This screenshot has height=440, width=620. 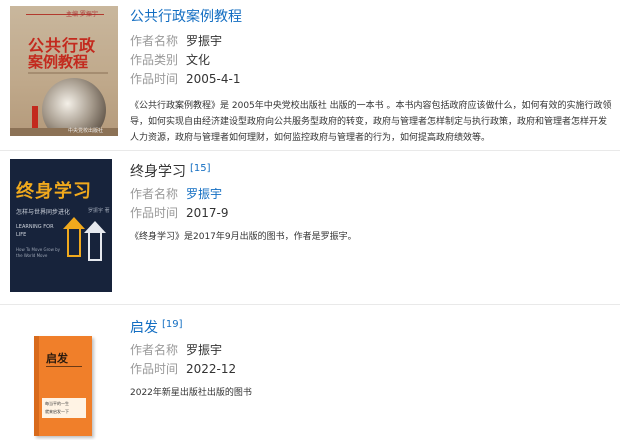 What do you see at coordinates (211, 369) in the screenshot?
I see `date-value: 2022-12` at bounding box center [211, 369].